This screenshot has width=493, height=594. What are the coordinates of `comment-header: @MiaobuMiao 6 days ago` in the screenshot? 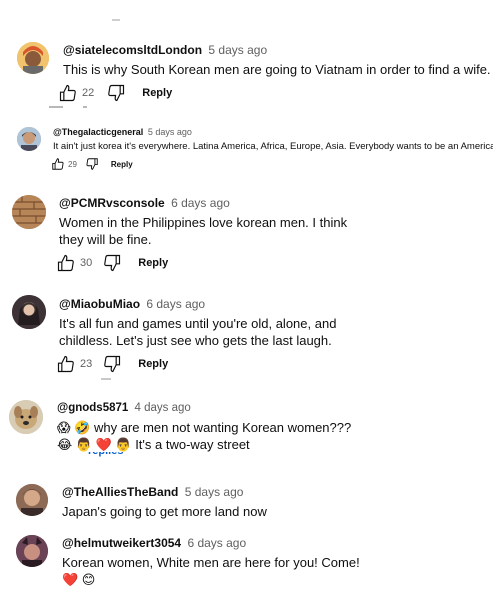 It's located at (132, 304).